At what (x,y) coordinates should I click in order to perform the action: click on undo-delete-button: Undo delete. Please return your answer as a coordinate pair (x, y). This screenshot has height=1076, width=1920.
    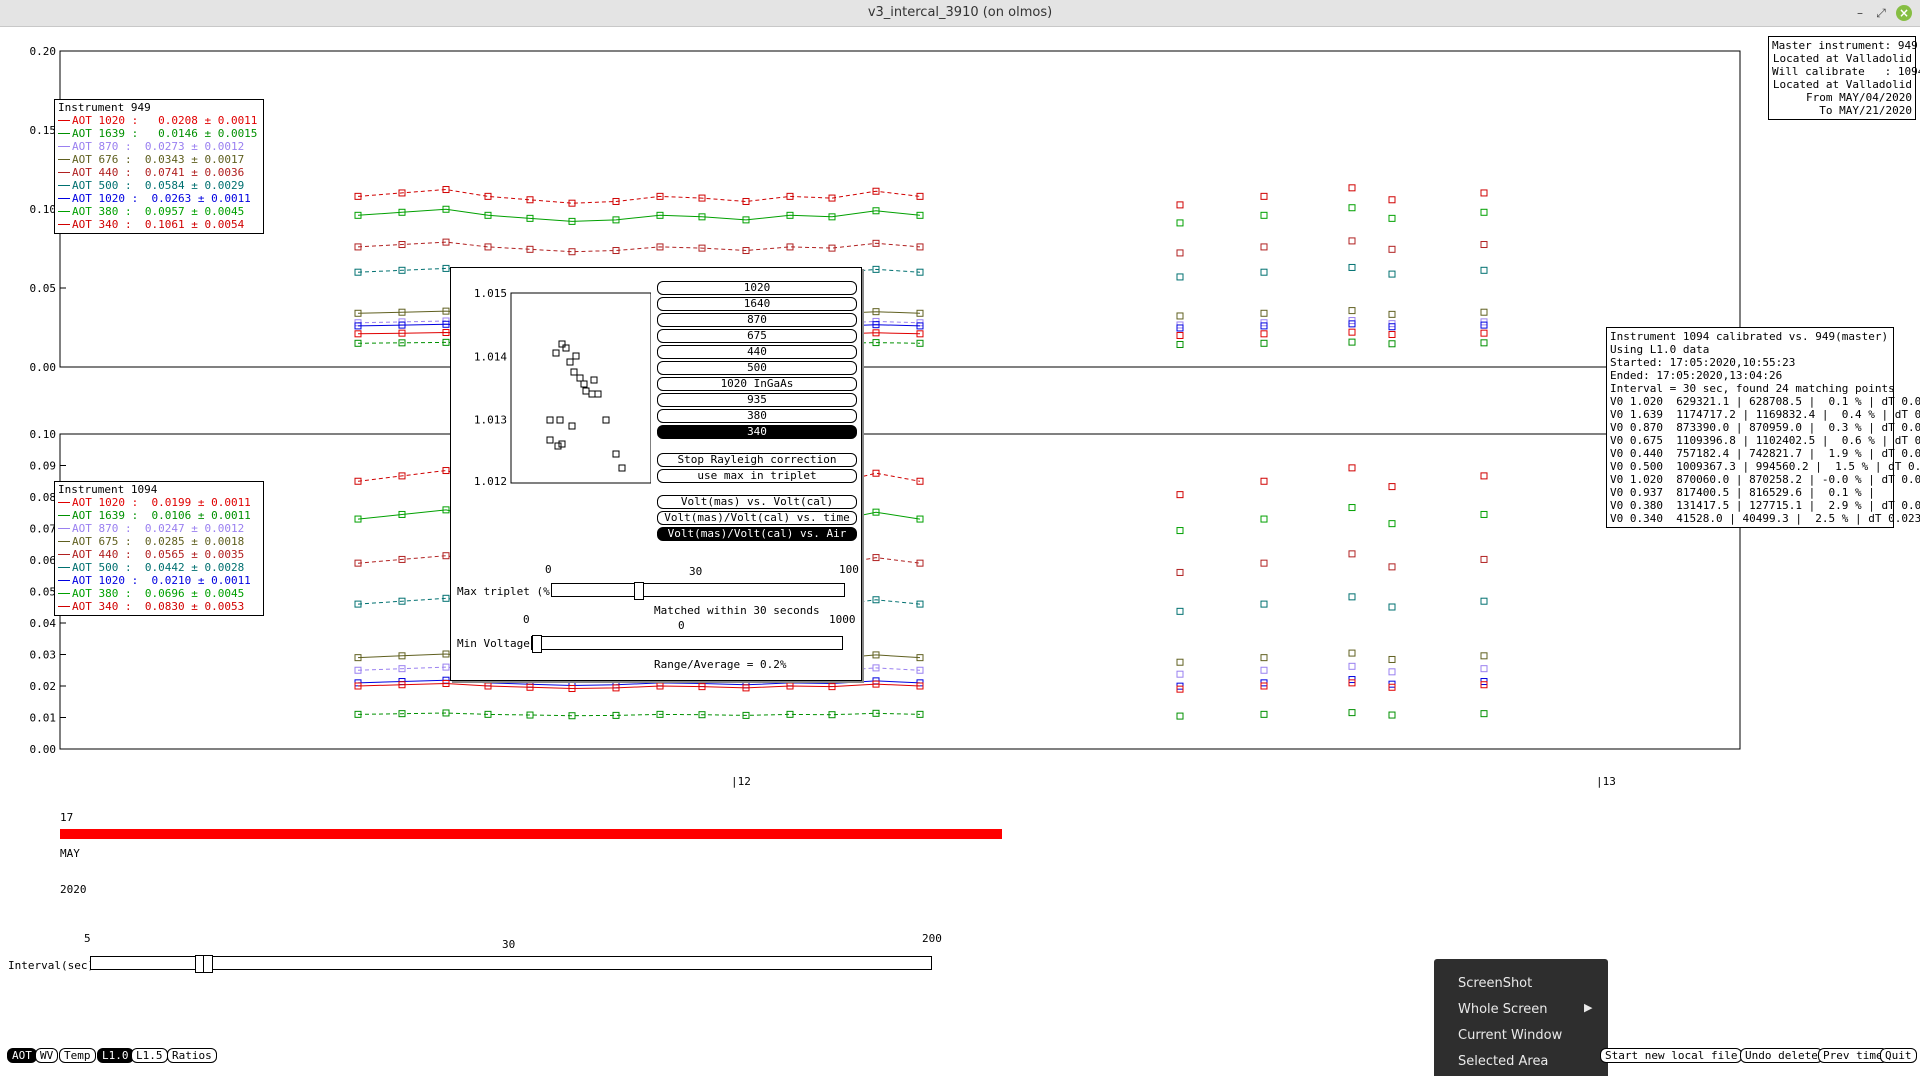
    Looking at the image, I should click on (1781, 1055).